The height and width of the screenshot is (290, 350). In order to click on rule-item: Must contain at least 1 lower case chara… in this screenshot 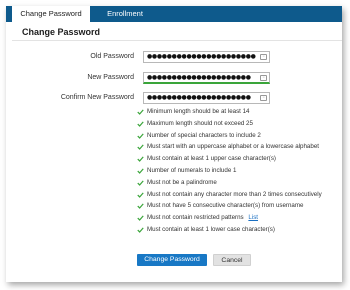, I will do `click(229, 230)`.